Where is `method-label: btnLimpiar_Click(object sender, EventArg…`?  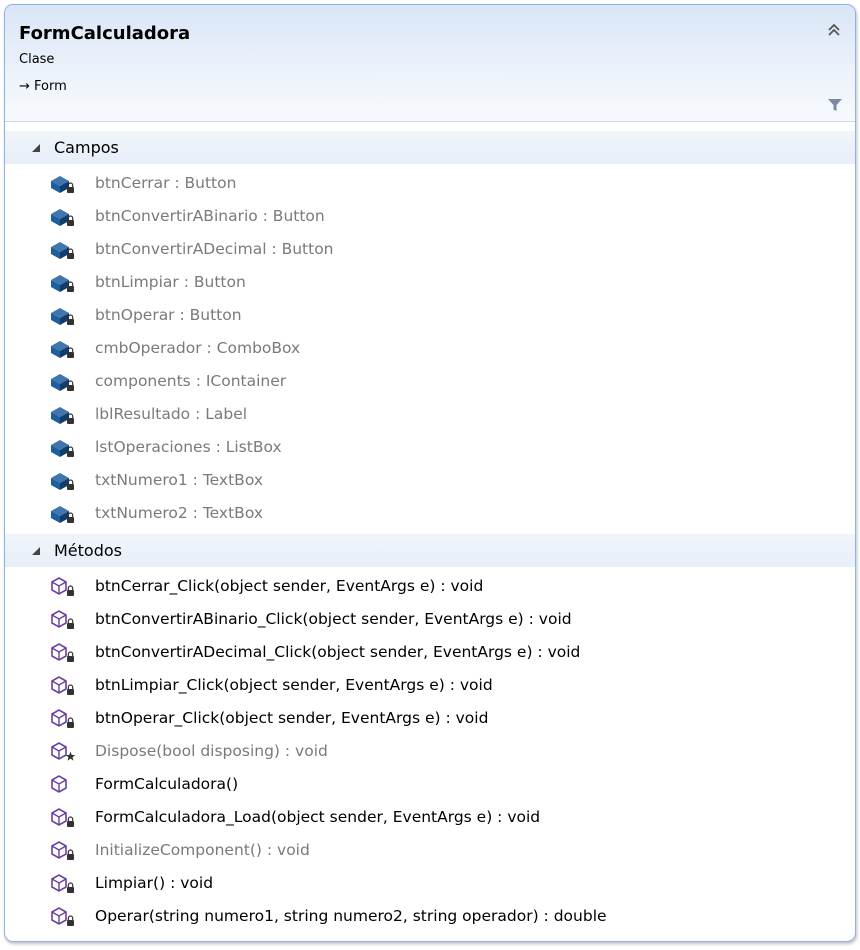
method-label: btnLimpiar_Click(object sender, EventArg… is located at coordinates (294, 685).